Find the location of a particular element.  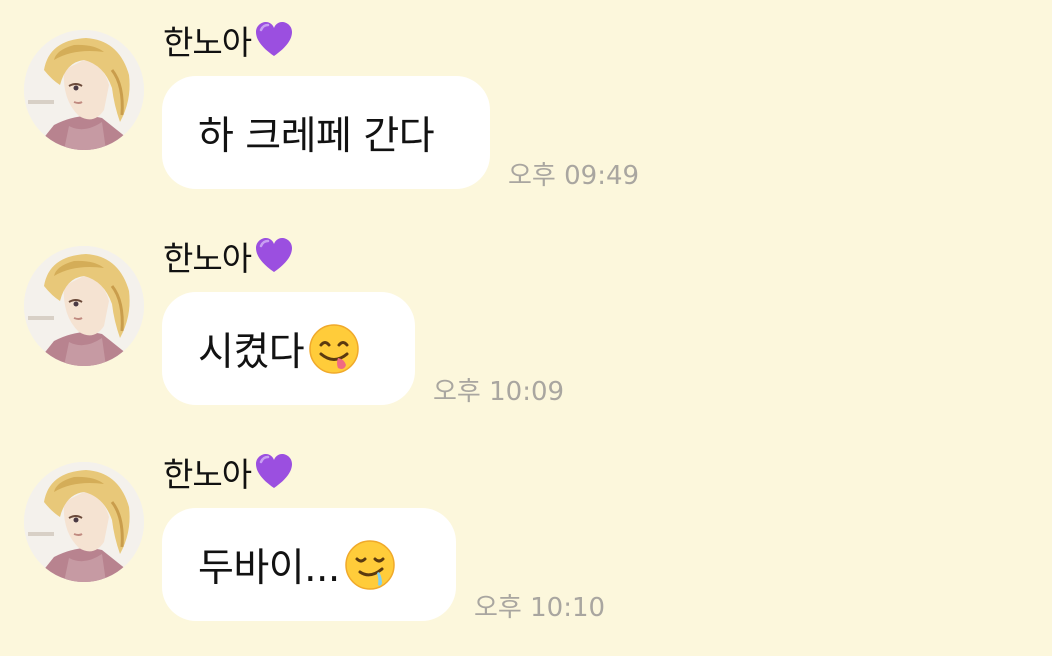

message-time: 오후 10:09 is located at coordinates (499, 392).